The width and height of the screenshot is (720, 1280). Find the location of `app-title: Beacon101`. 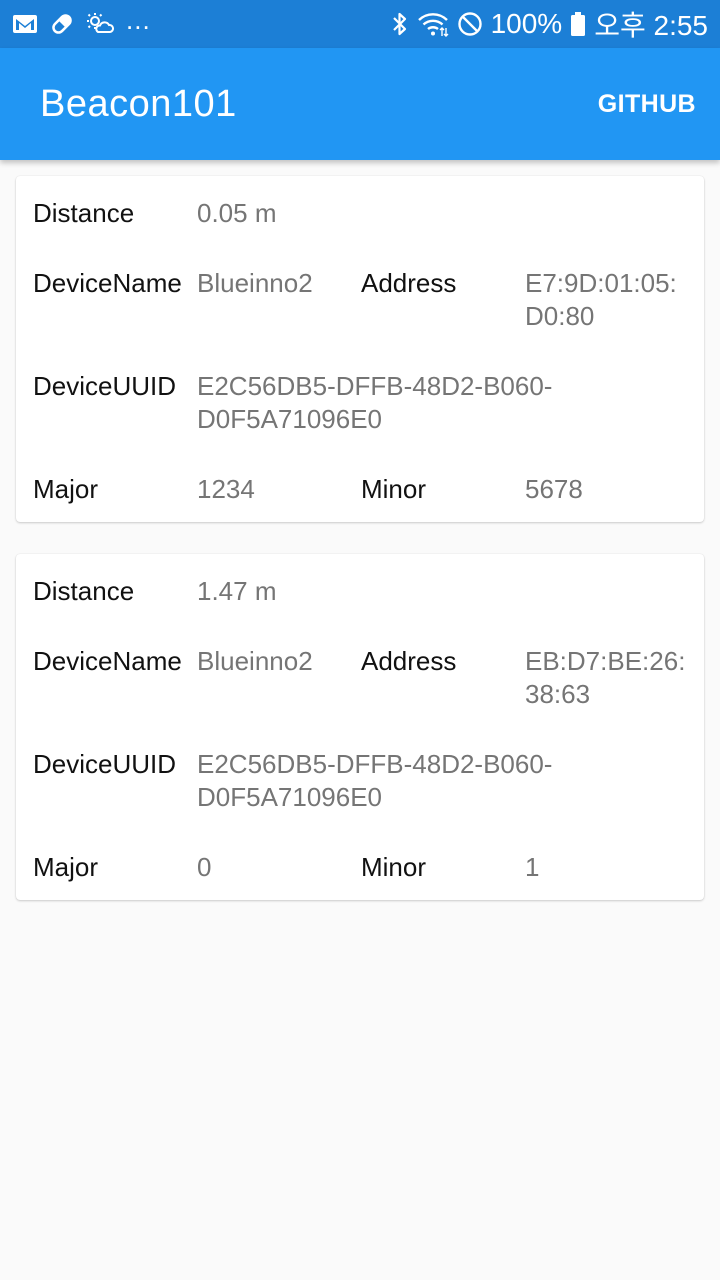

app-title: Beacon101 is located at coordinates (138, 103).